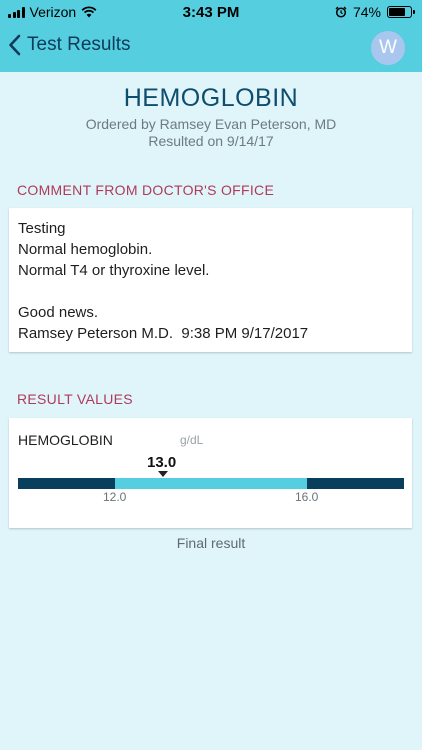  Describe the element at coordinates (341, 12) in the screenshot. I see `alarm-icon` at that location.